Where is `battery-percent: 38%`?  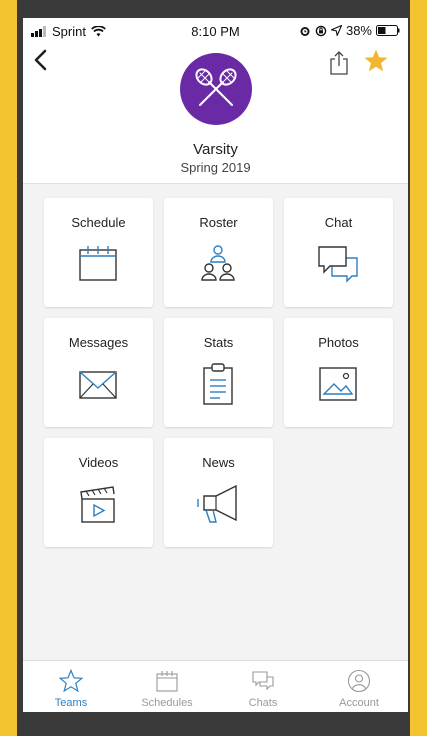
battery-percent: 38% is located at coordinates (358, 30).